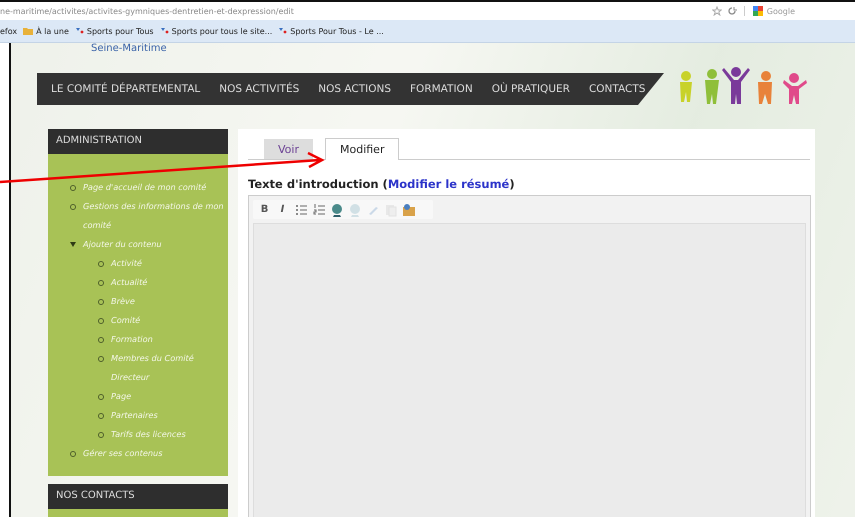  Describe the element at coordinates (264, 209) in the screenshot. I see `bold-button: B` at that location.